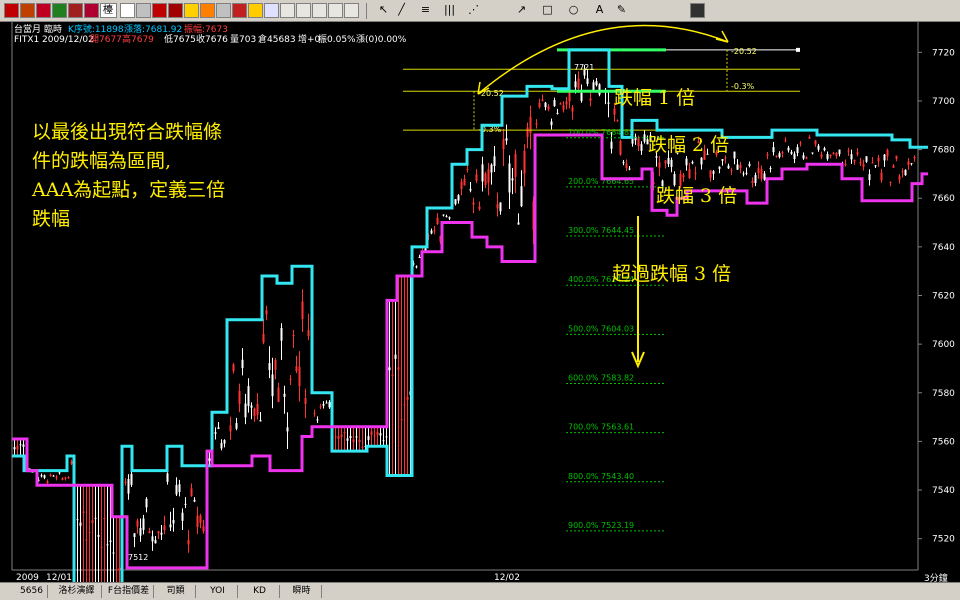 The height and width of the screenshot is (600, 960). I want to click on print-icon, so click(59, 10).